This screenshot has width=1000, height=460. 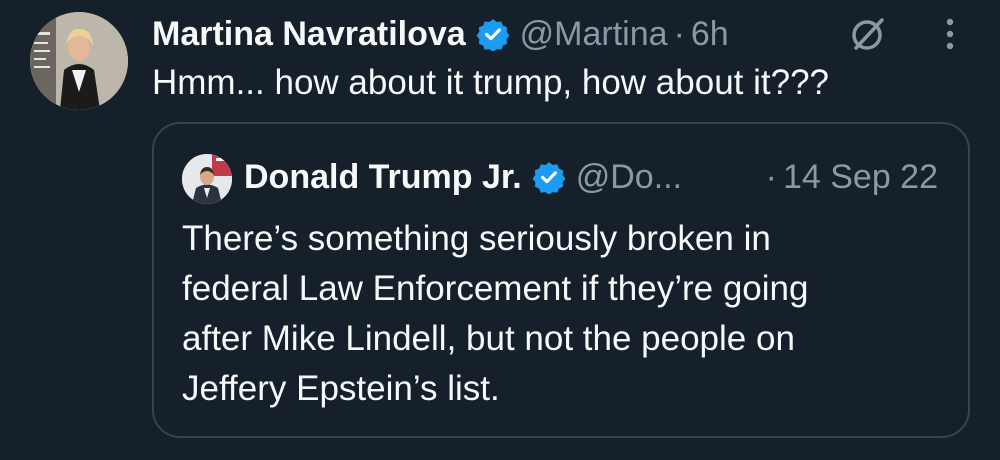 What do you see at coordinates (341, 388) in the screenshot?
I see `quoted-text-line: Jeffery Epstein’s list.` at bounding box center [341, 388].